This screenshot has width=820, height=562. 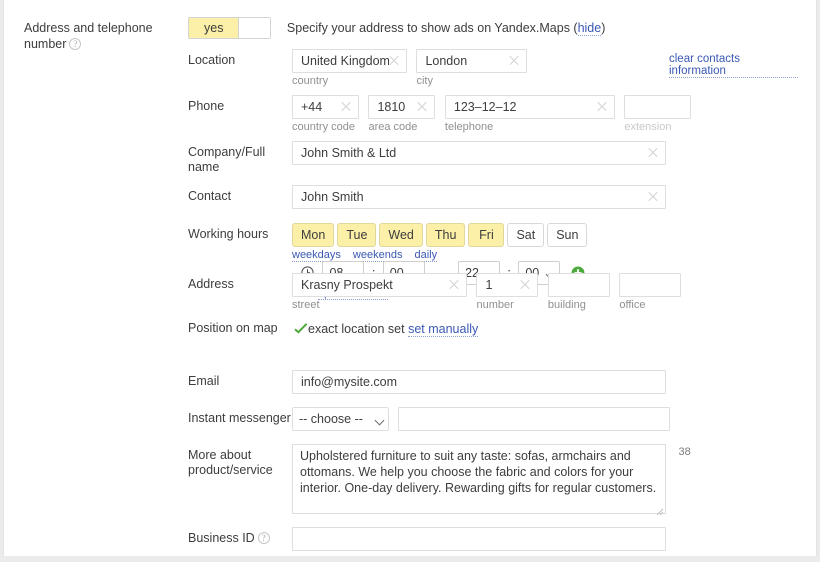 What do you see at coordinates (514, 61) in the screenshot?
I see `city-clear-icon` at bounding box center [514, 61].